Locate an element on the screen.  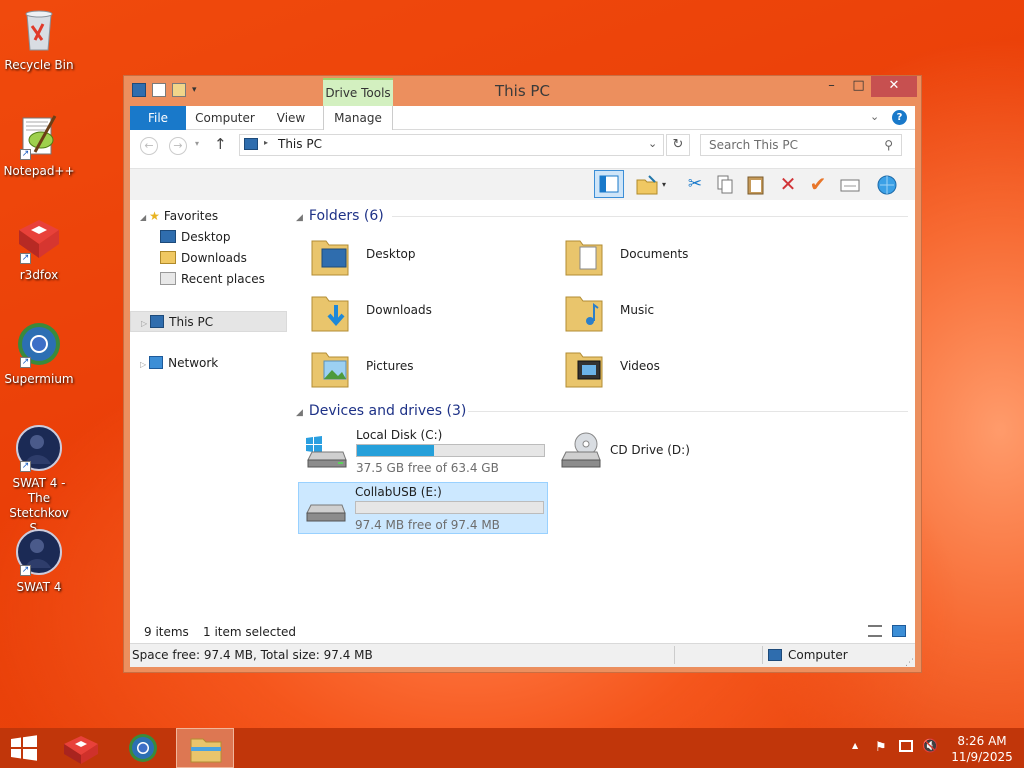
folder-tile-documents: Documents is located at coordinates (679, 255).